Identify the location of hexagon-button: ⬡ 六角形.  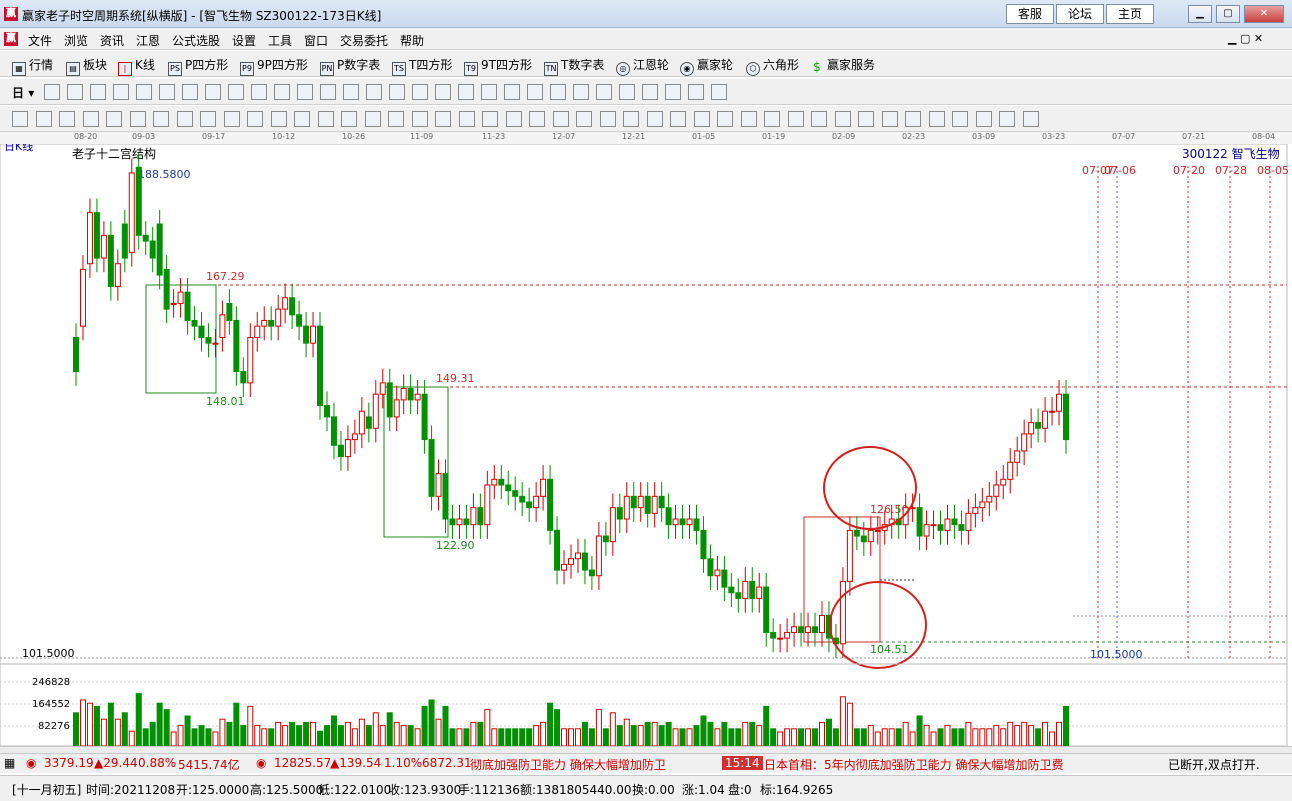
(772, 66).